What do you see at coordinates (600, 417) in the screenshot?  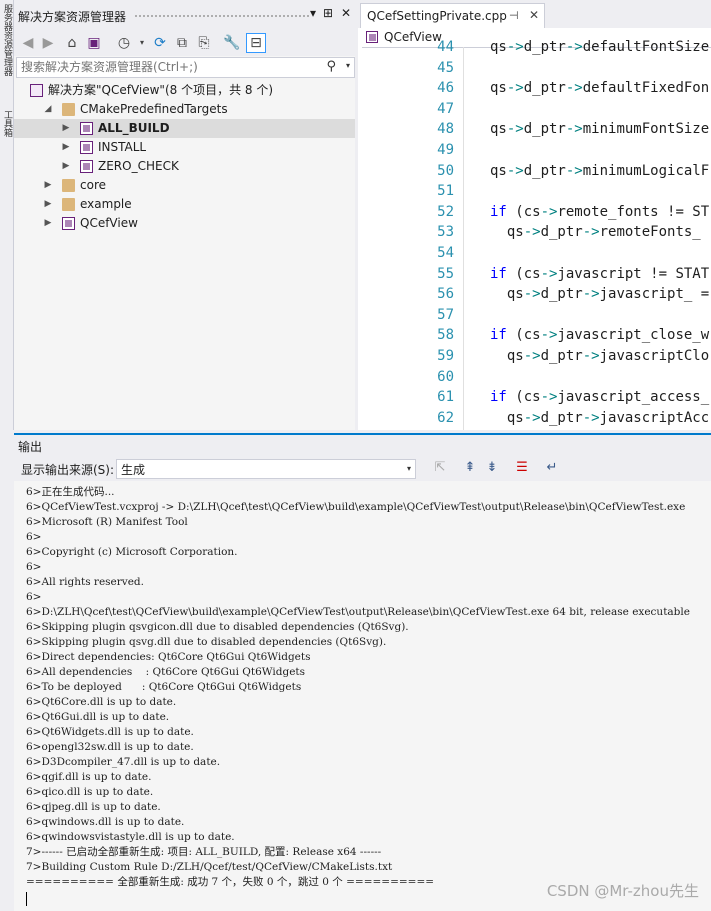 I see `code-line: qs->d_ptr->javascriptAcc` at bounding box center [600, 417].